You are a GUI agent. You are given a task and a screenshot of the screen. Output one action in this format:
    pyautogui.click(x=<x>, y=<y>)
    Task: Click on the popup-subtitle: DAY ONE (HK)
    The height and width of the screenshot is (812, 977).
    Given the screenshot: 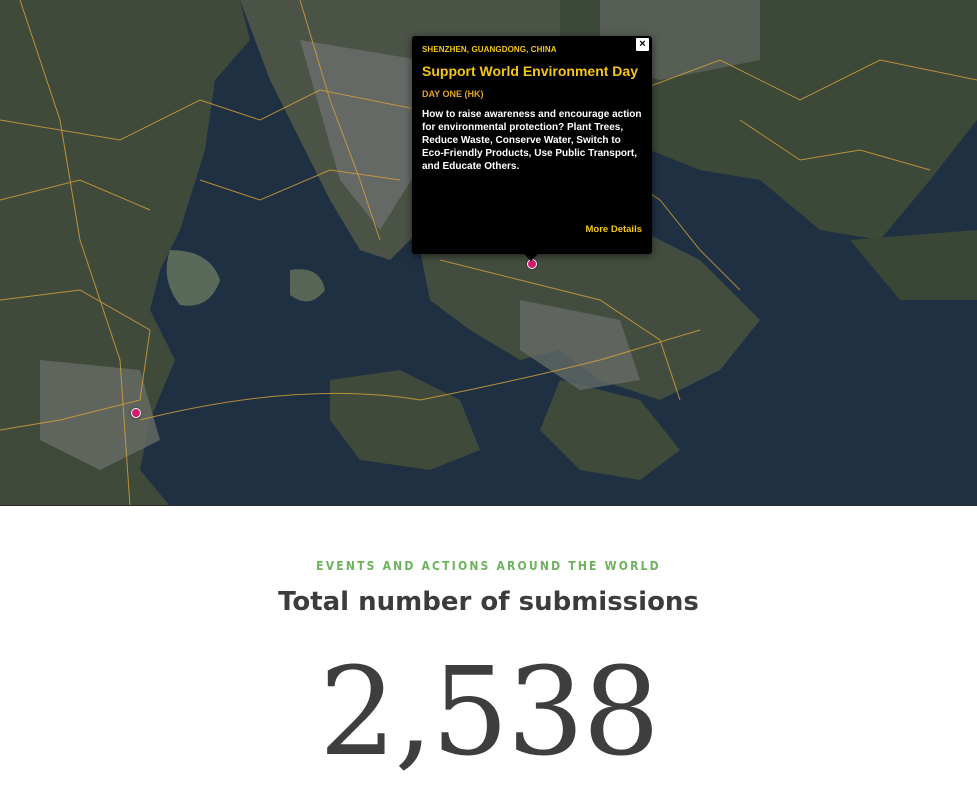 What is the action you would take?
    pyautogui.click(x=453, y=94)
    